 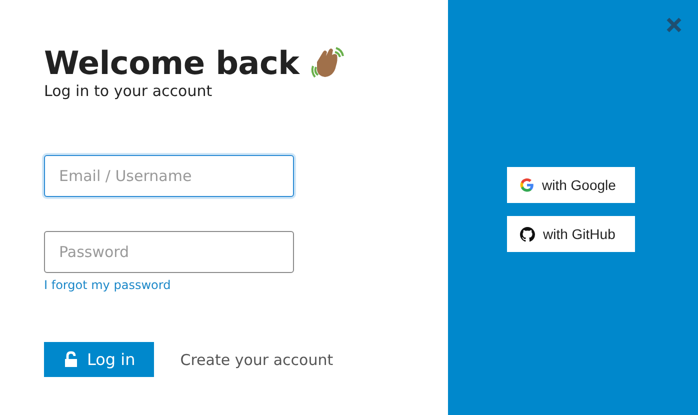 I want to click on octocat-icon, so click(x=527, y=234).